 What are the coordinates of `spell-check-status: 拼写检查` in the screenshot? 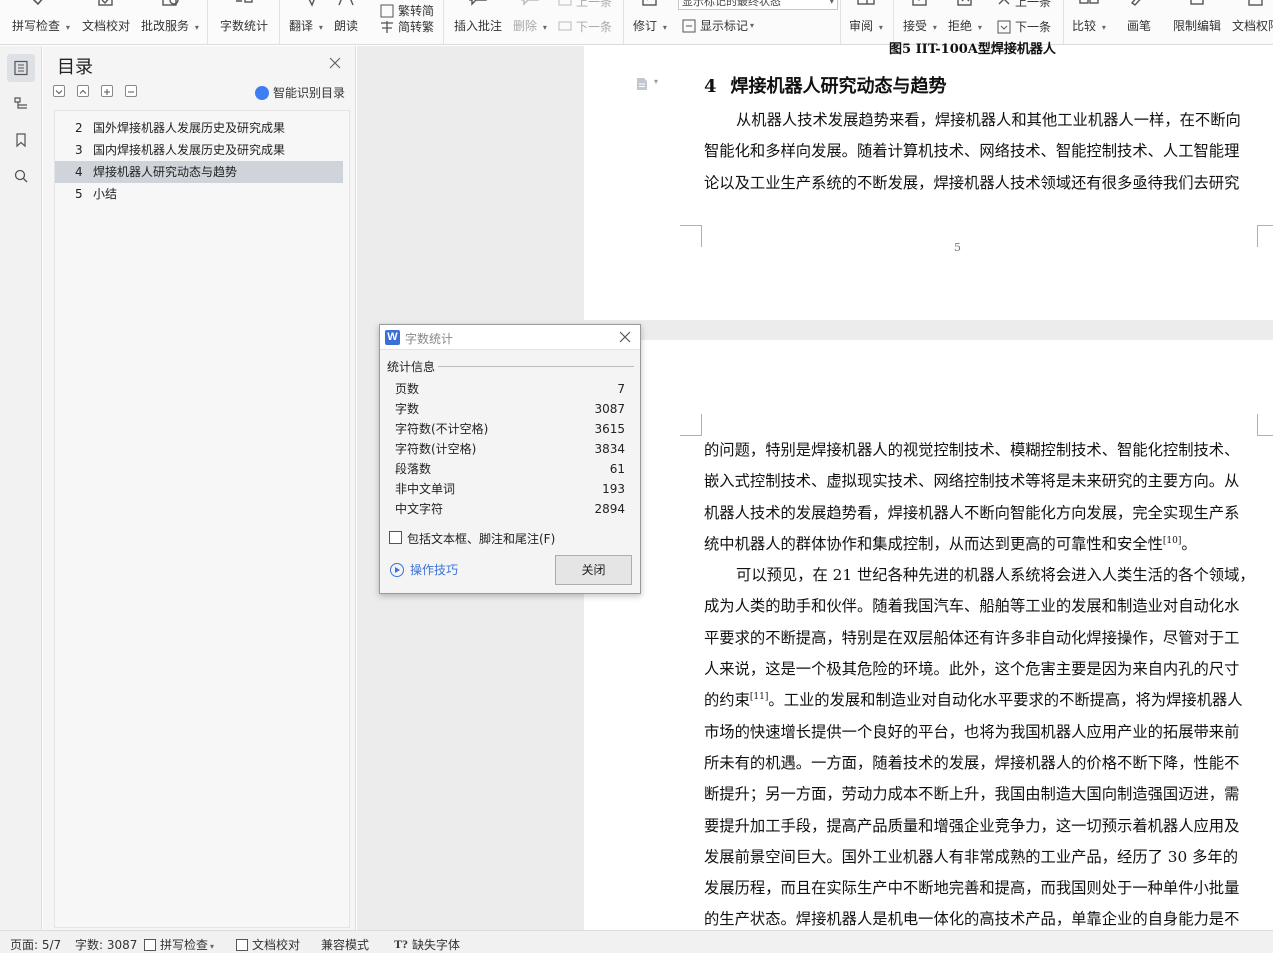 It's located at (179, 944).